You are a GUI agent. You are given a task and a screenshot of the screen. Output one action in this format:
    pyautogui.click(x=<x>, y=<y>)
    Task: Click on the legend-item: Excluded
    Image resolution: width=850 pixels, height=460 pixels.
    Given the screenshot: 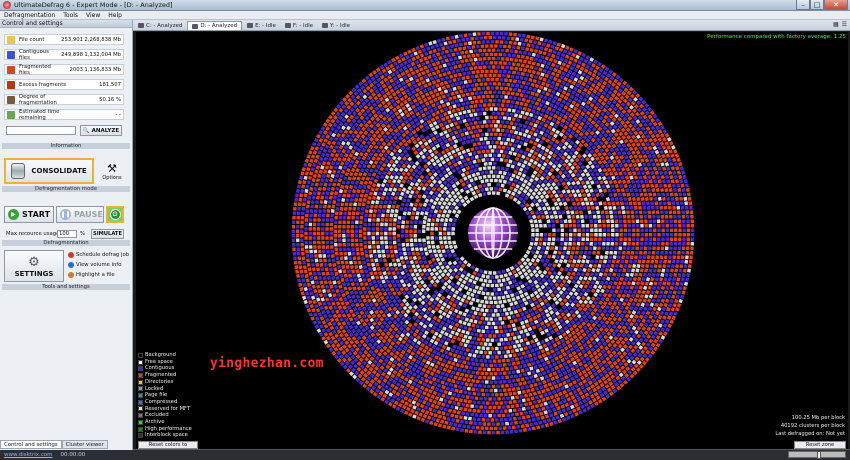 What is the action you would take?
    pyautogui.click(x=165, y=415)
    